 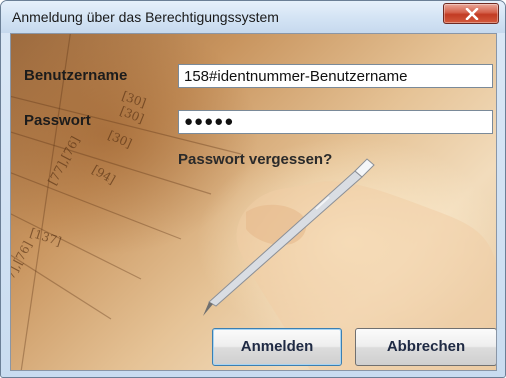 I want to click on close-icon, so click(x=472, y=14).